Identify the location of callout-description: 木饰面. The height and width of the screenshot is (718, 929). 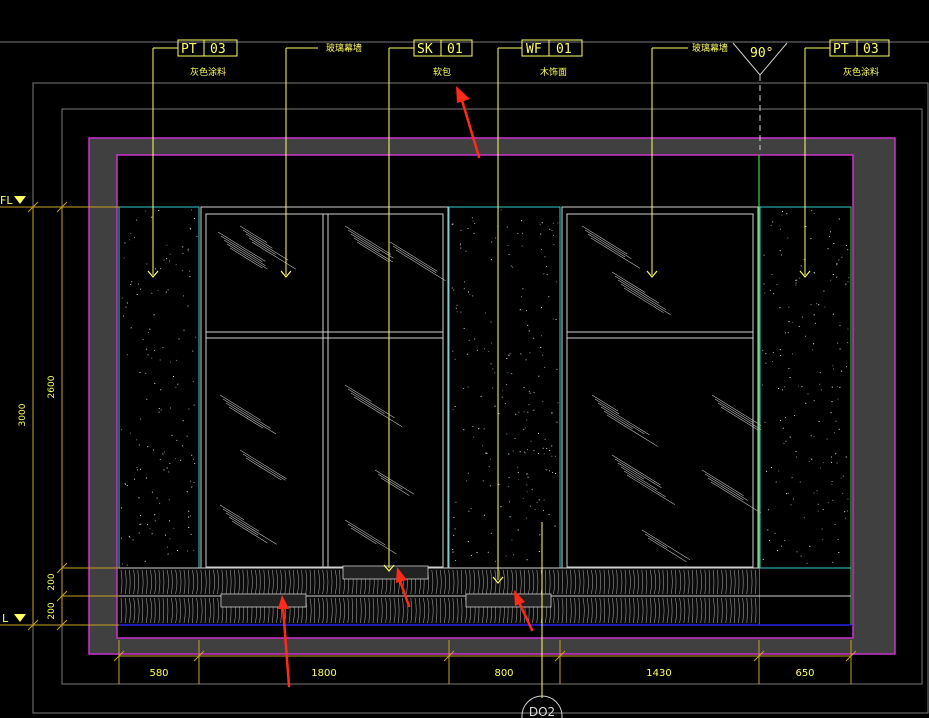
(553, 72).